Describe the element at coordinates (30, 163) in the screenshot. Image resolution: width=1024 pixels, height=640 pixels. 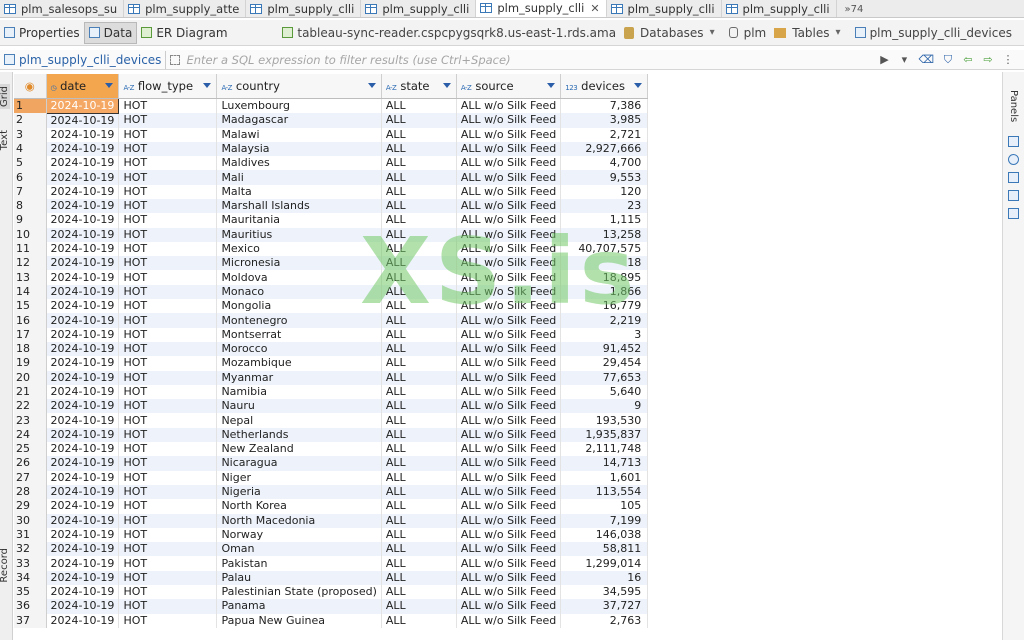
I see `row-number-cell: 5` at that location.